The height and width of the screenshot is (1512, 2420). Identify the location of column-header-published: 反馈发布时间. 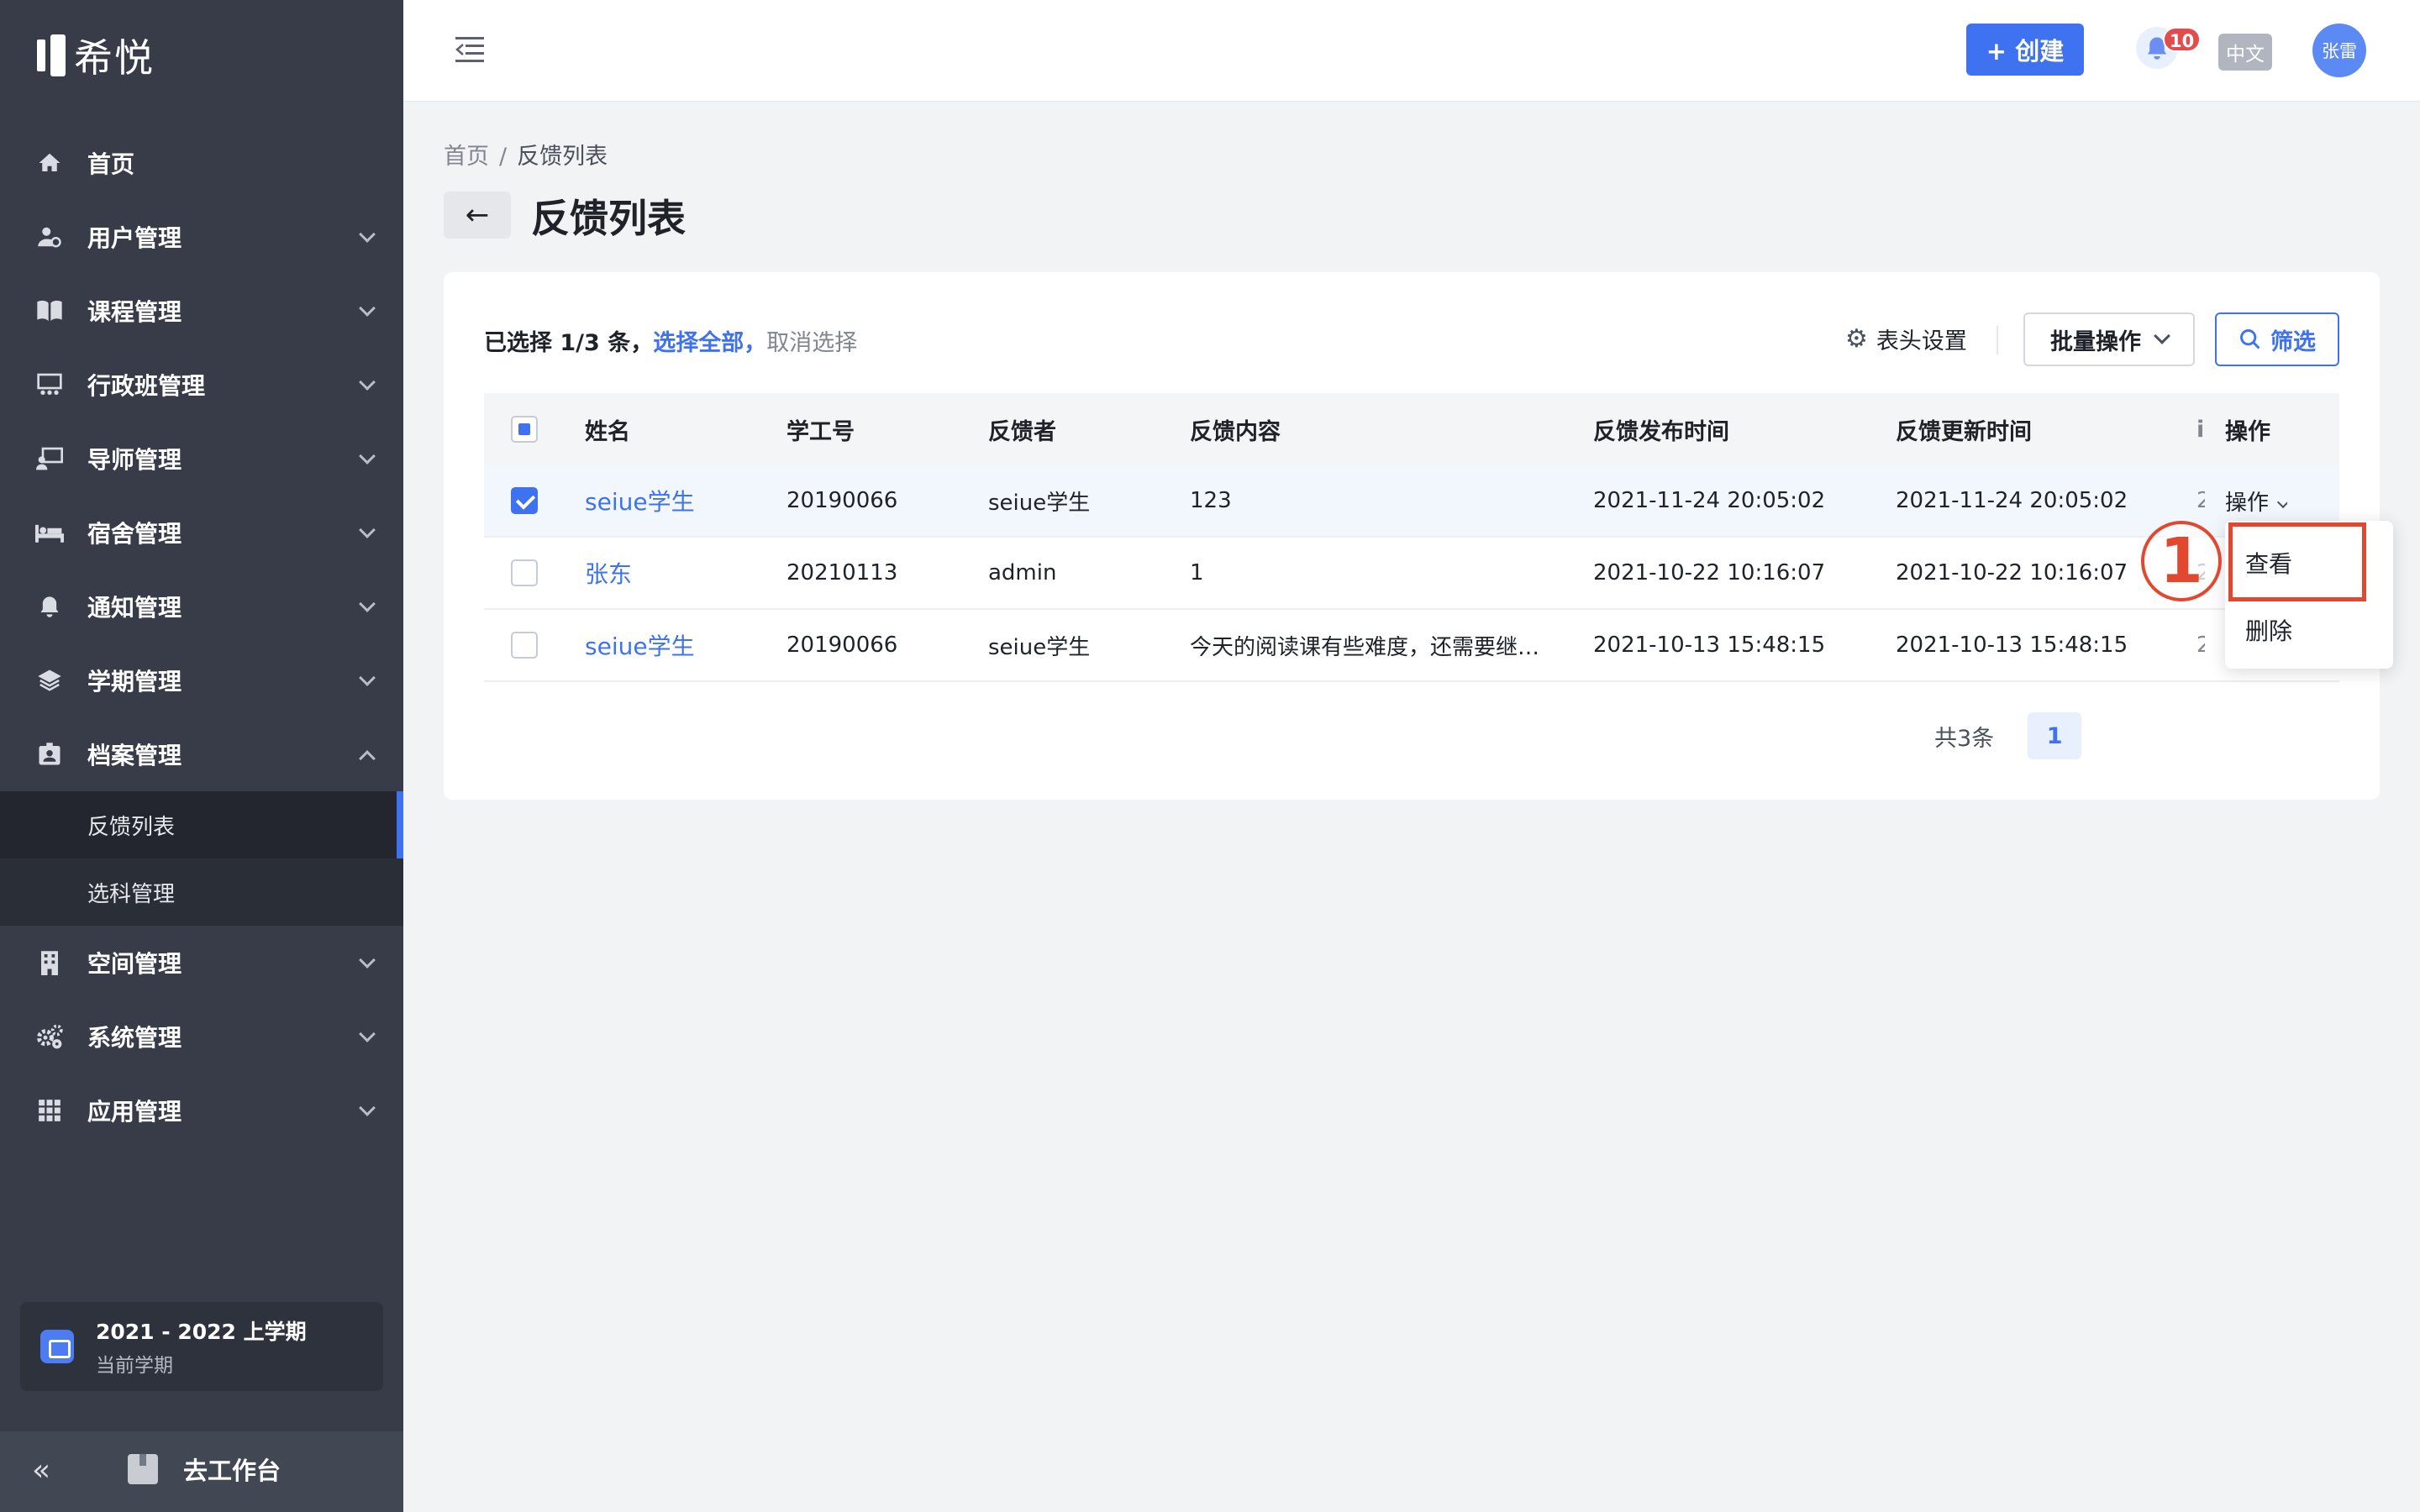
(1661, 429).